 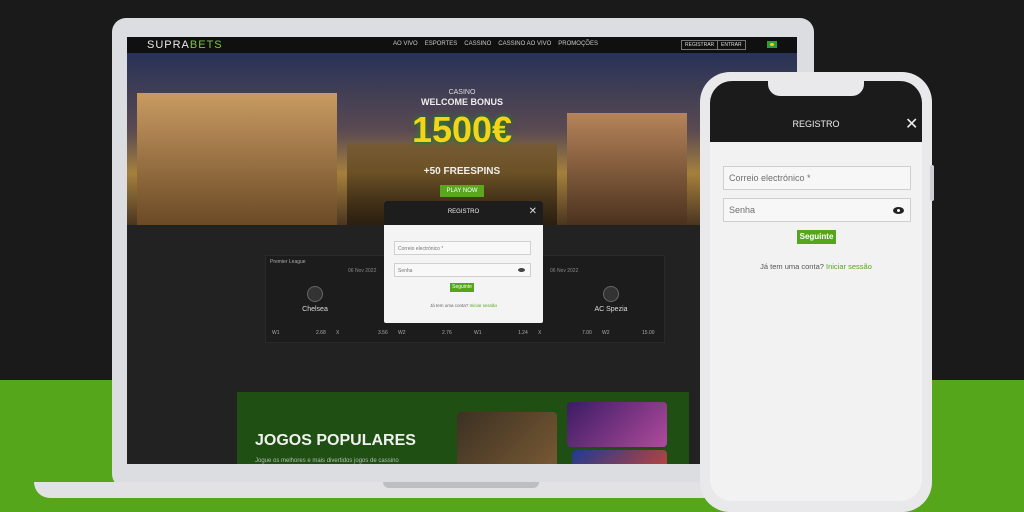 I want to click on modal-header: REGISTRO ✕, so click(x=463, y=213).